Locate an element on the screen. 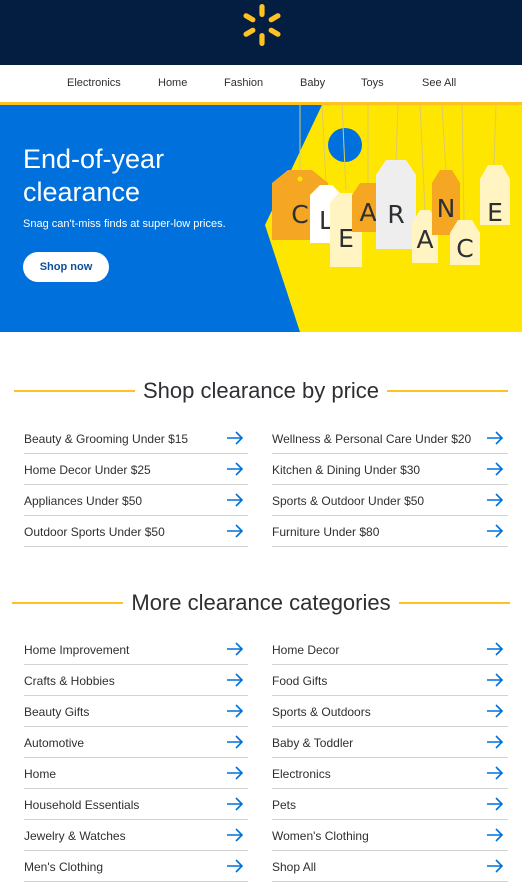  tag-letter: N is located at coordinates (446, 208).